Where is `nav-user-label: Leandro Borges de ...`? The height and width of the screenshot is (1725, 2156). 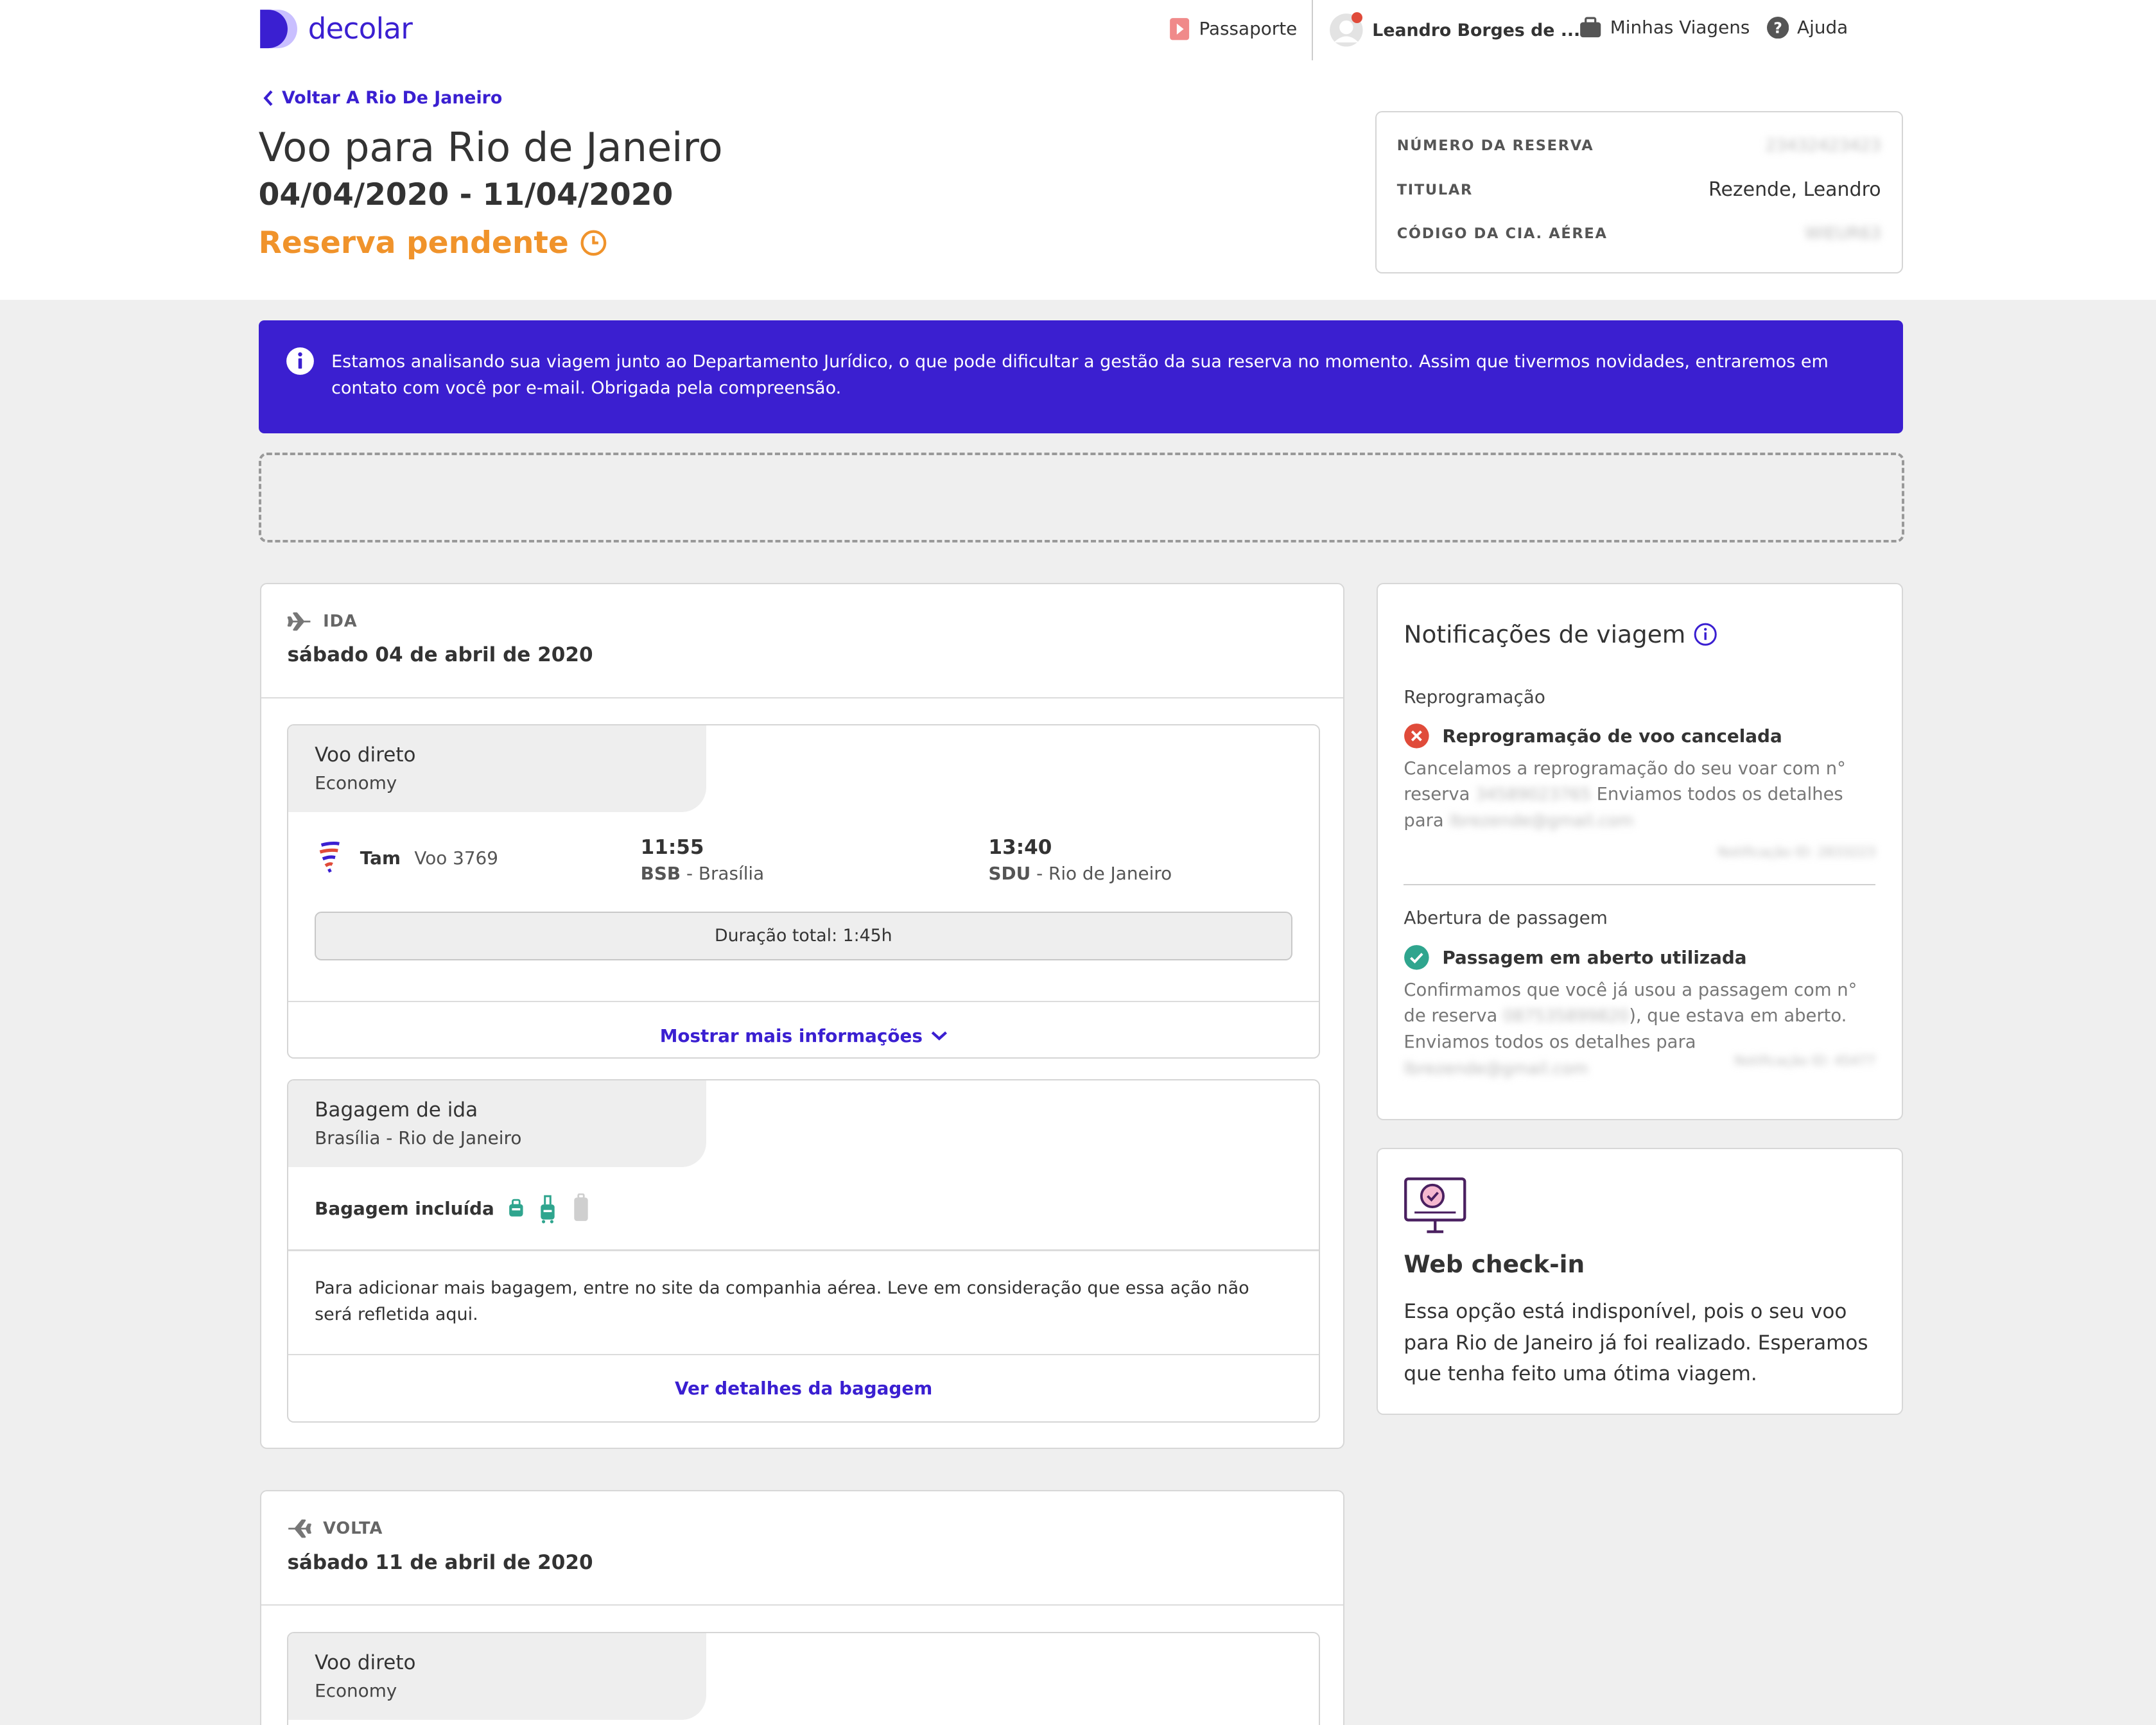
nav-user-label: Leandro Borges de ... is located at coordinates (1477, 30).